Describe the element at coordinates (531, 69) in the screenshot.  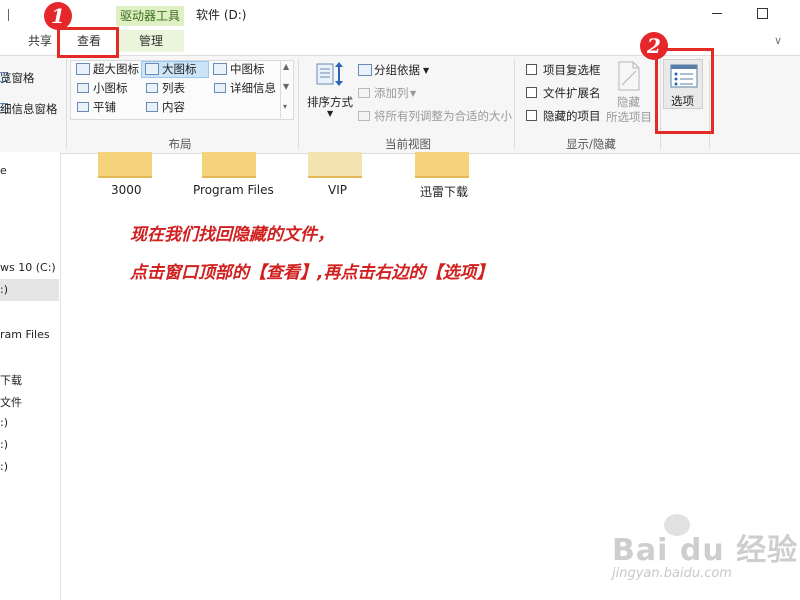
I see `item-checkboxes-checkbox` at that location.